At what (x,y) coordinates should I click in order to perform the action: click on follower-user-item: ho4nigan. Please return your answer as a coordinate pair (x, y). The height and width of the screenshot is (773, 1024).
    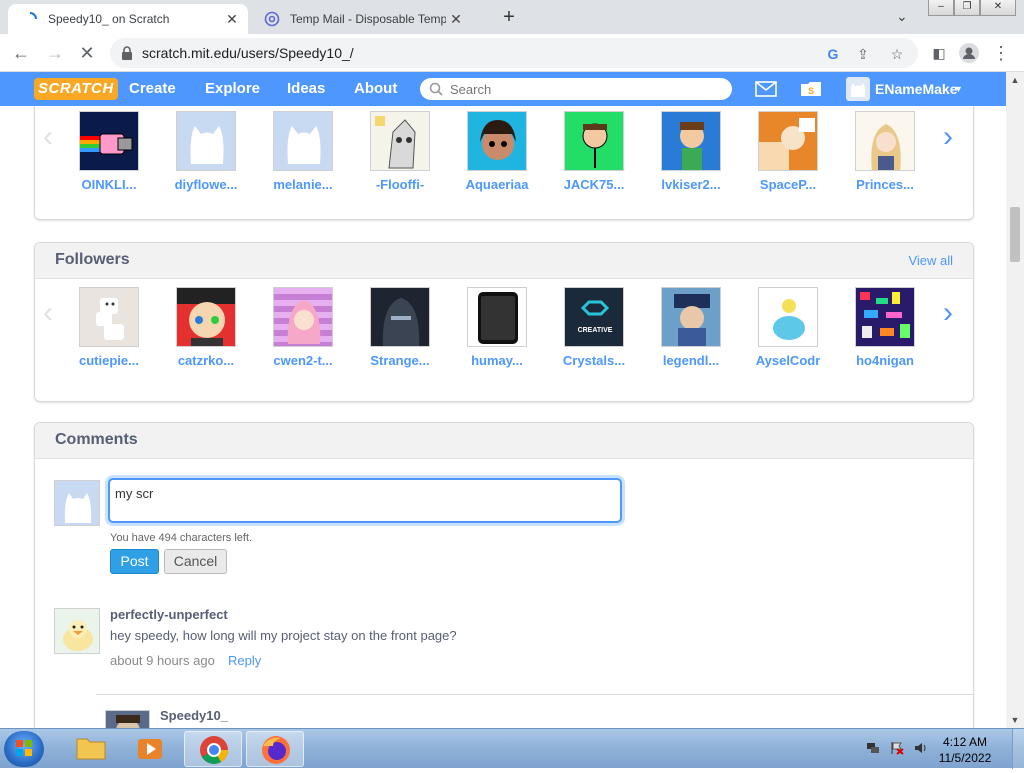
    Looking at the image, I should click on (885, 327).